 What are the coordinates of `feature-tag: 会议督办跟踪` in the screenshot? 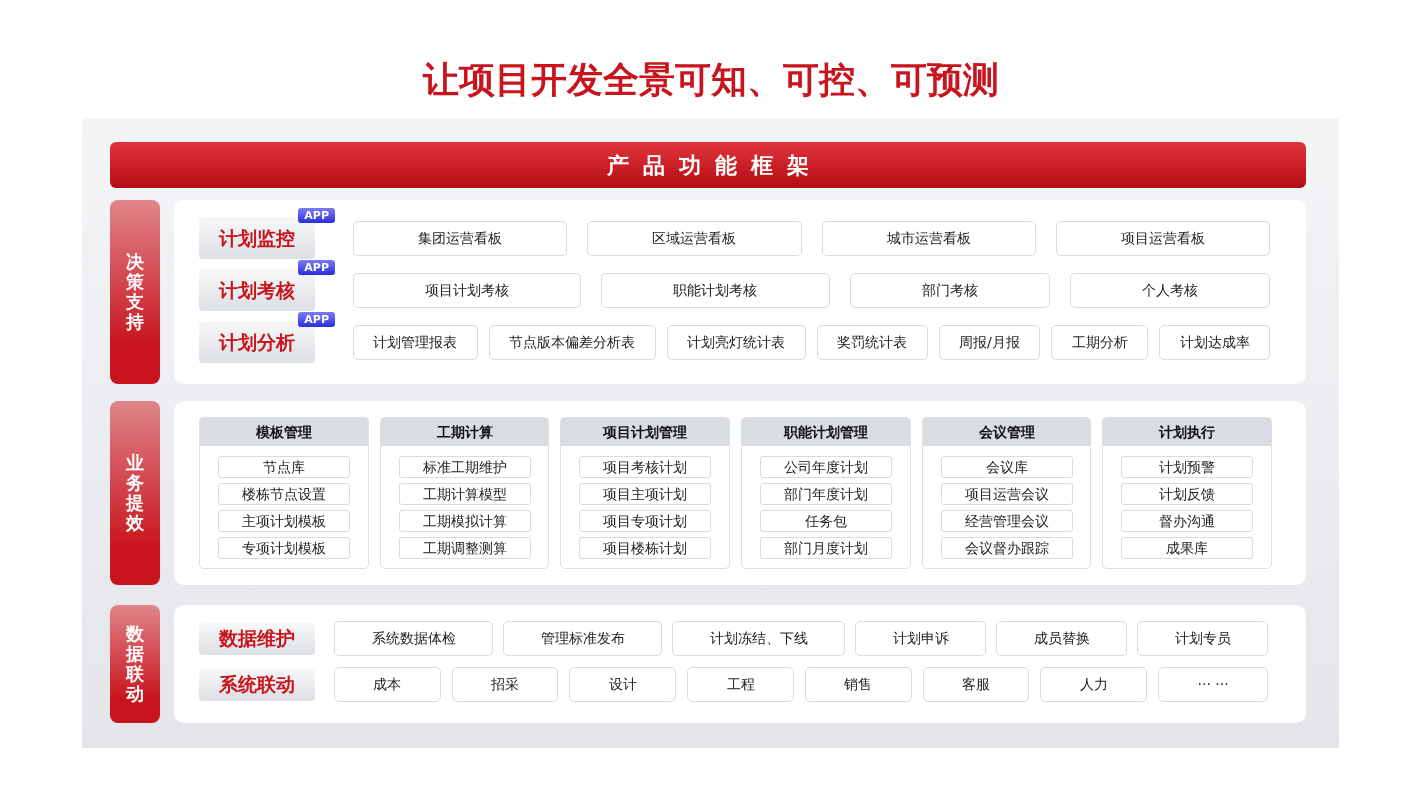 It's located at (1006, 548).